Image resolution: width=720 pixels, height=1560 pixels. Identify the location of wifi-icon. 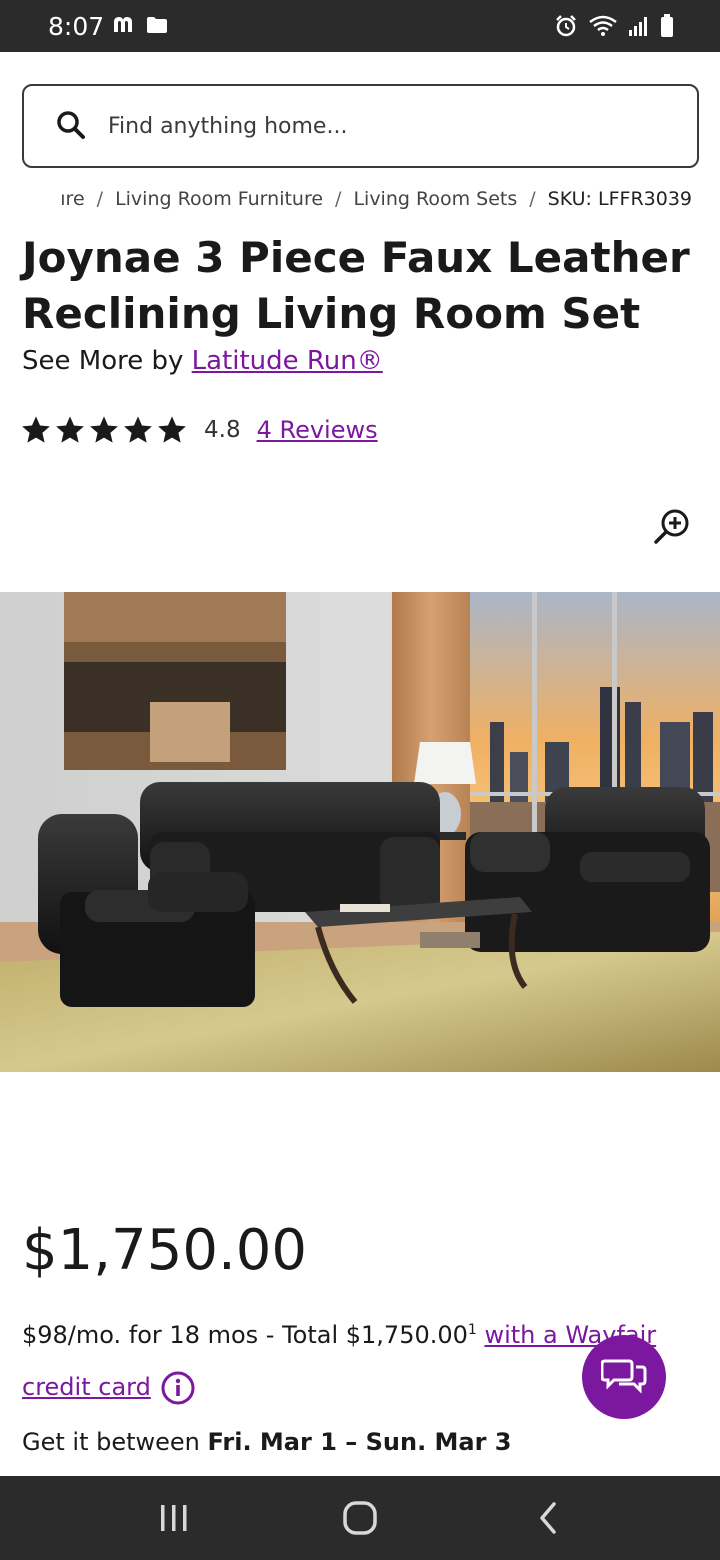
(603, 25).